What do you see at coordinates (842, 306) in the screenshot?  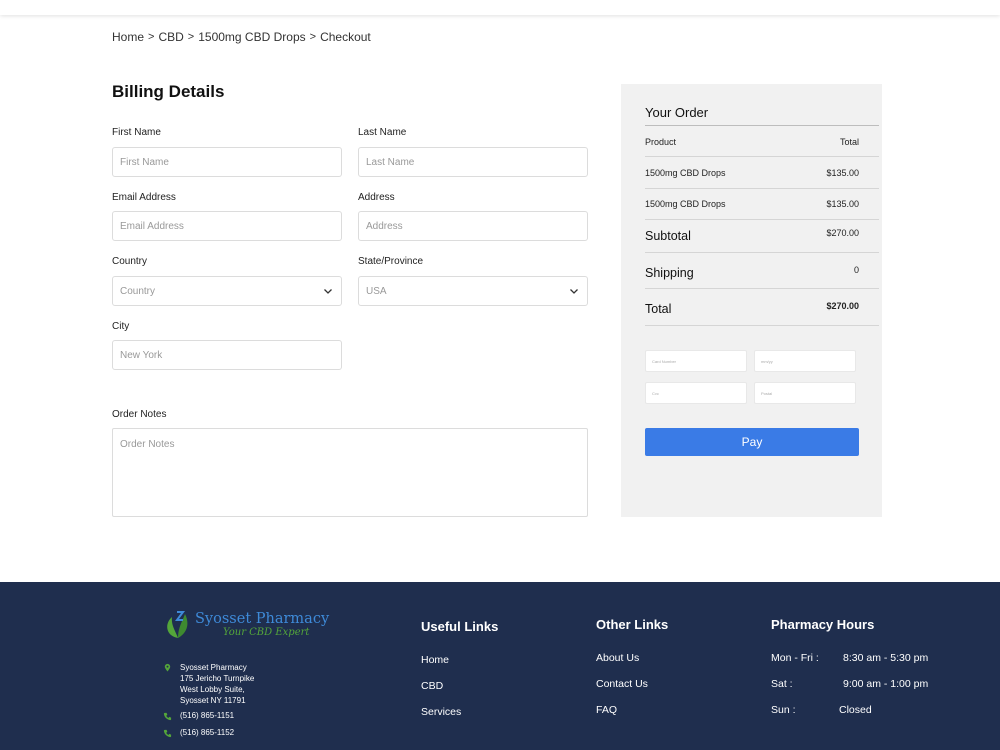 I see `total-value: $270.00` at bounding box center [842, 306].